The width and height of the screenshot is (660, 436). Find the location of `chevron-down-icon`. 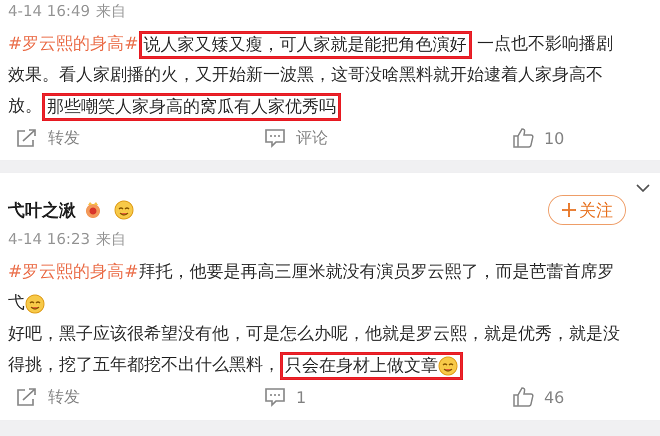

chevron-down-icon is located at coordinates (643, 188).